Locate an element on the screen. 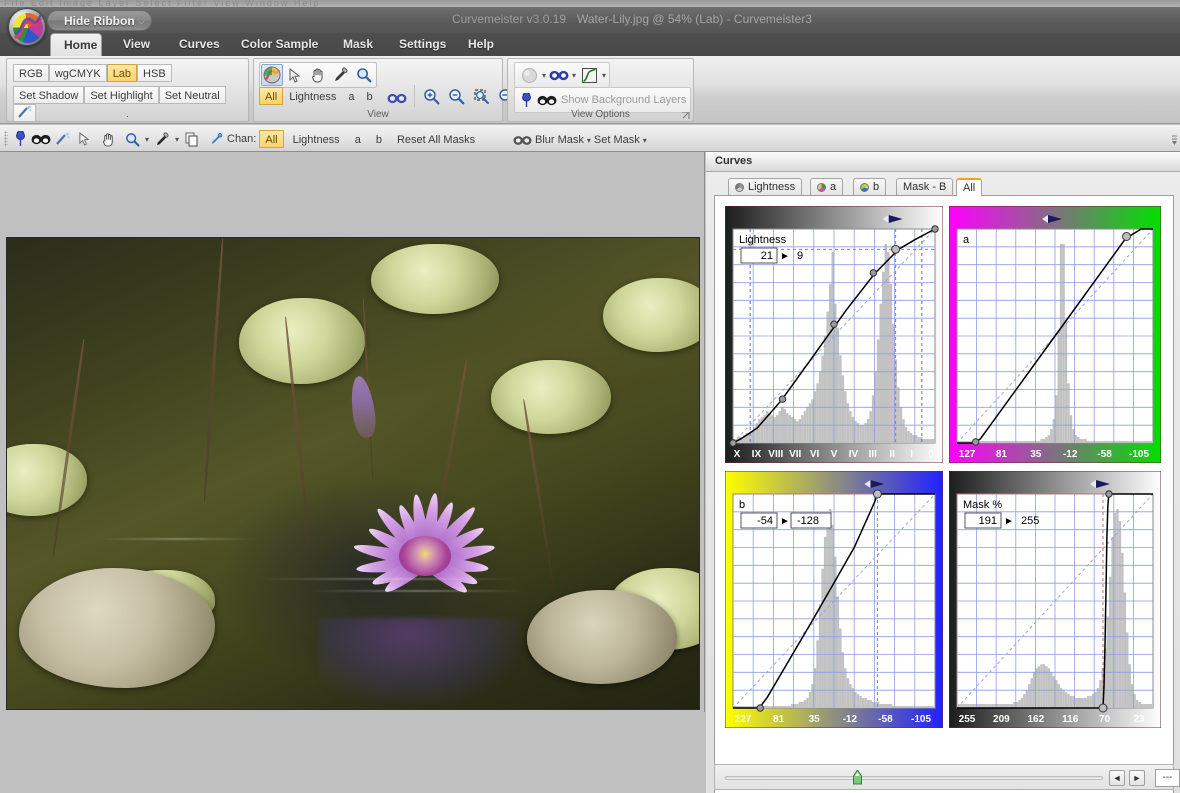 The image size is (1180, 793). toolbar-channel-b-button: b is located at coordinates (379, 139).